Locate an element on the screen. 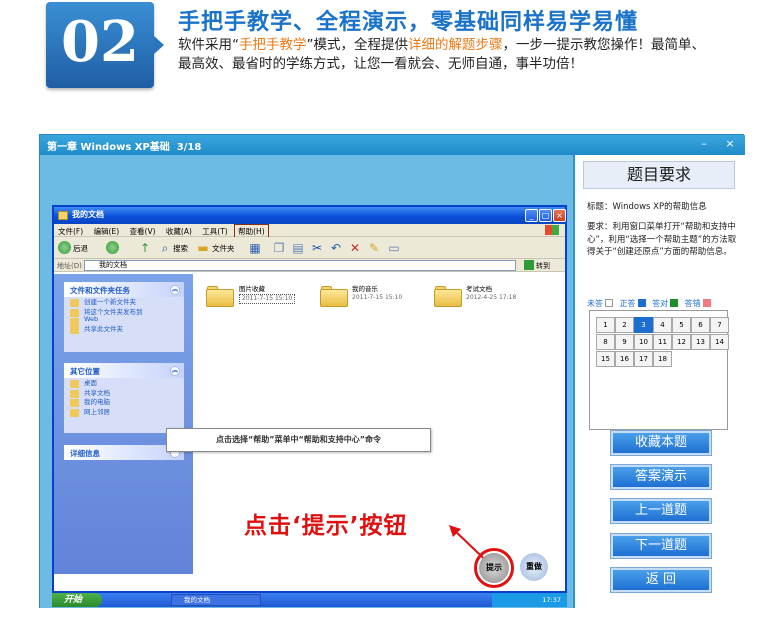  task-new-folder: 创建一个新文件夹 is located at coordinates (124, 302).